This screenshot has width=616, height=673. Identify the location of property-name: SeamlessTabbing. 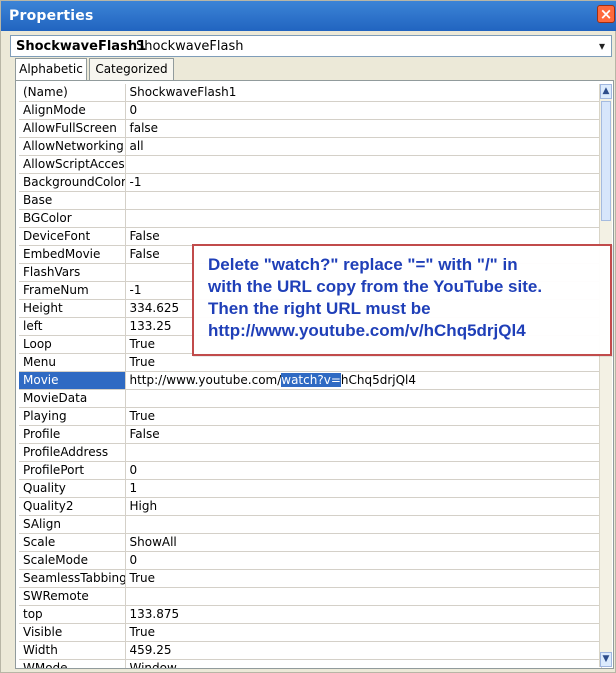
(72, 578).